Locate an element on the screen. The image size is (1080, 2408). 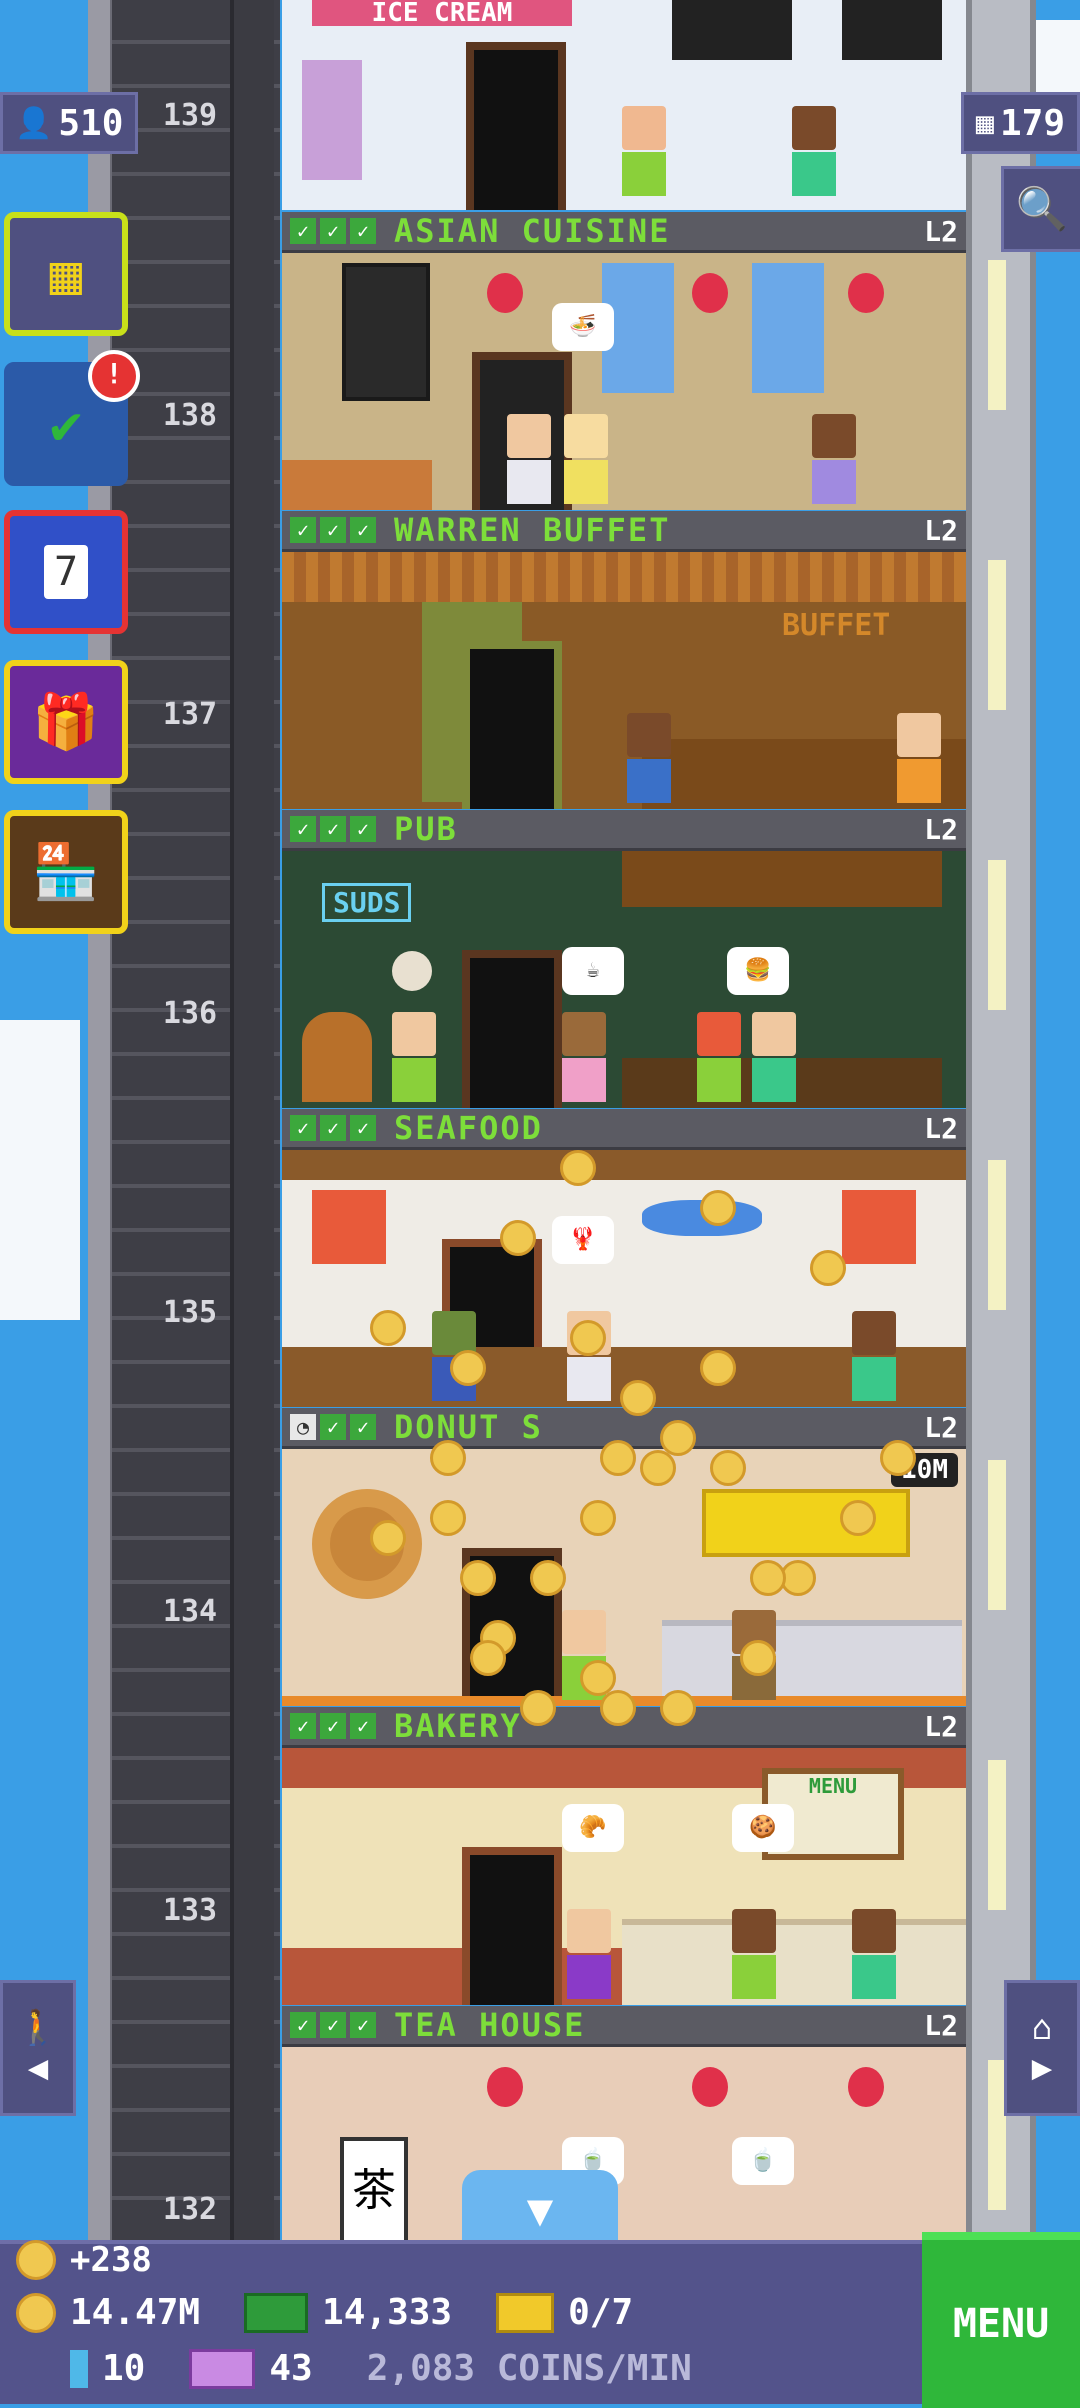
dartboard is located at coordinates (412, 971).